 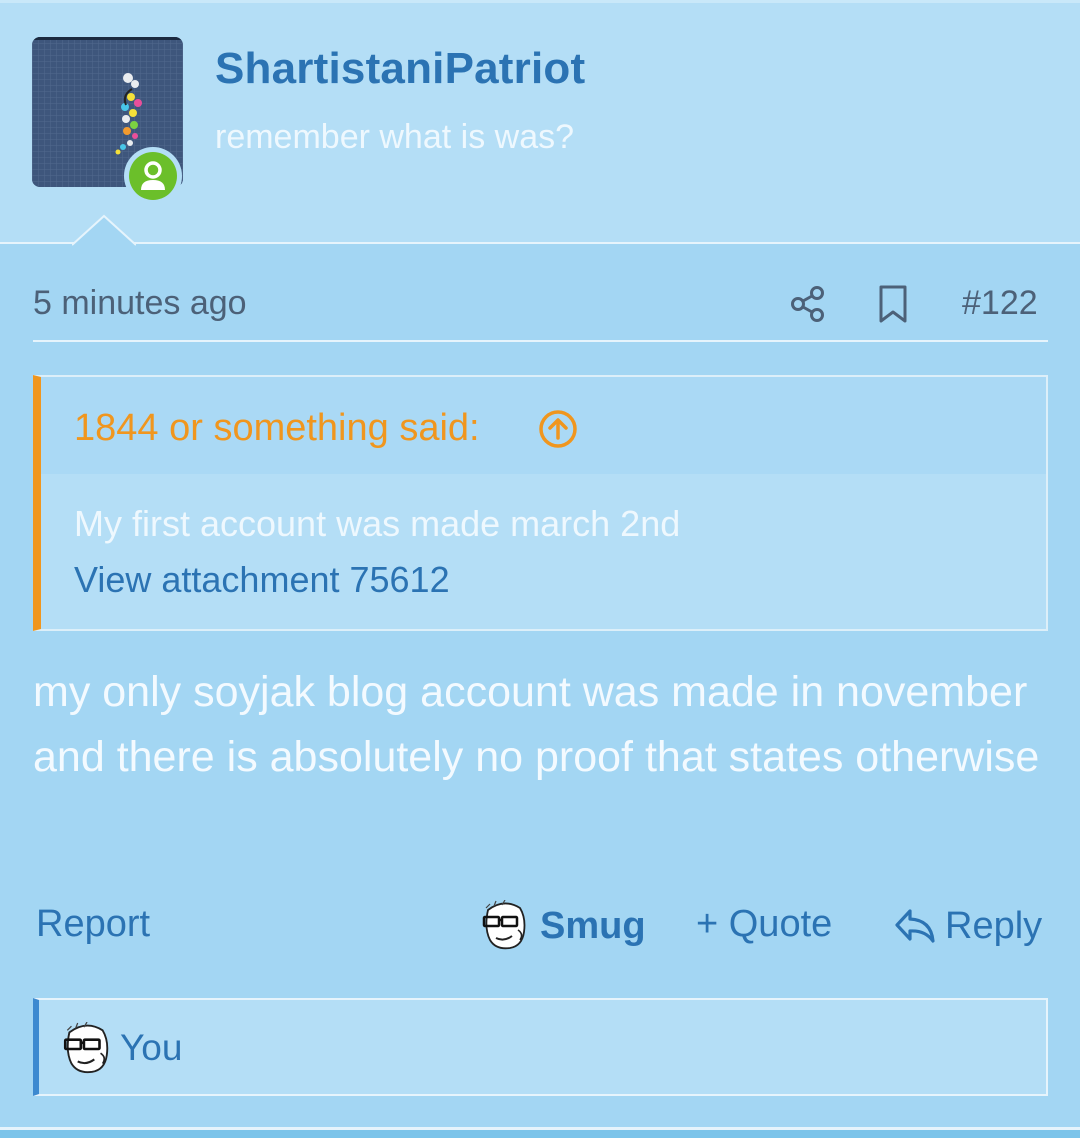 I want to click on reaction-label: Smug, so click(x=593, y=925).